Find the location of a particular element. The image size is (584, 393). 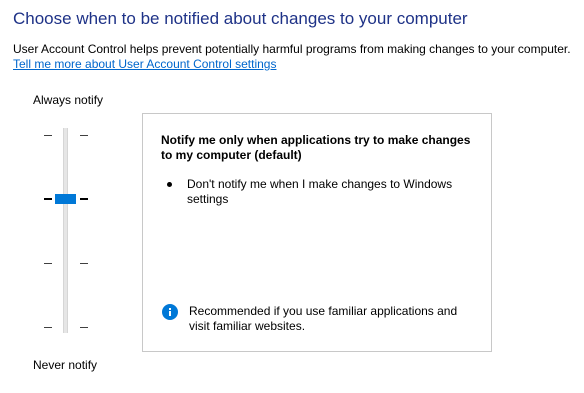

slider-thumb is located at coordinates (65, 199).